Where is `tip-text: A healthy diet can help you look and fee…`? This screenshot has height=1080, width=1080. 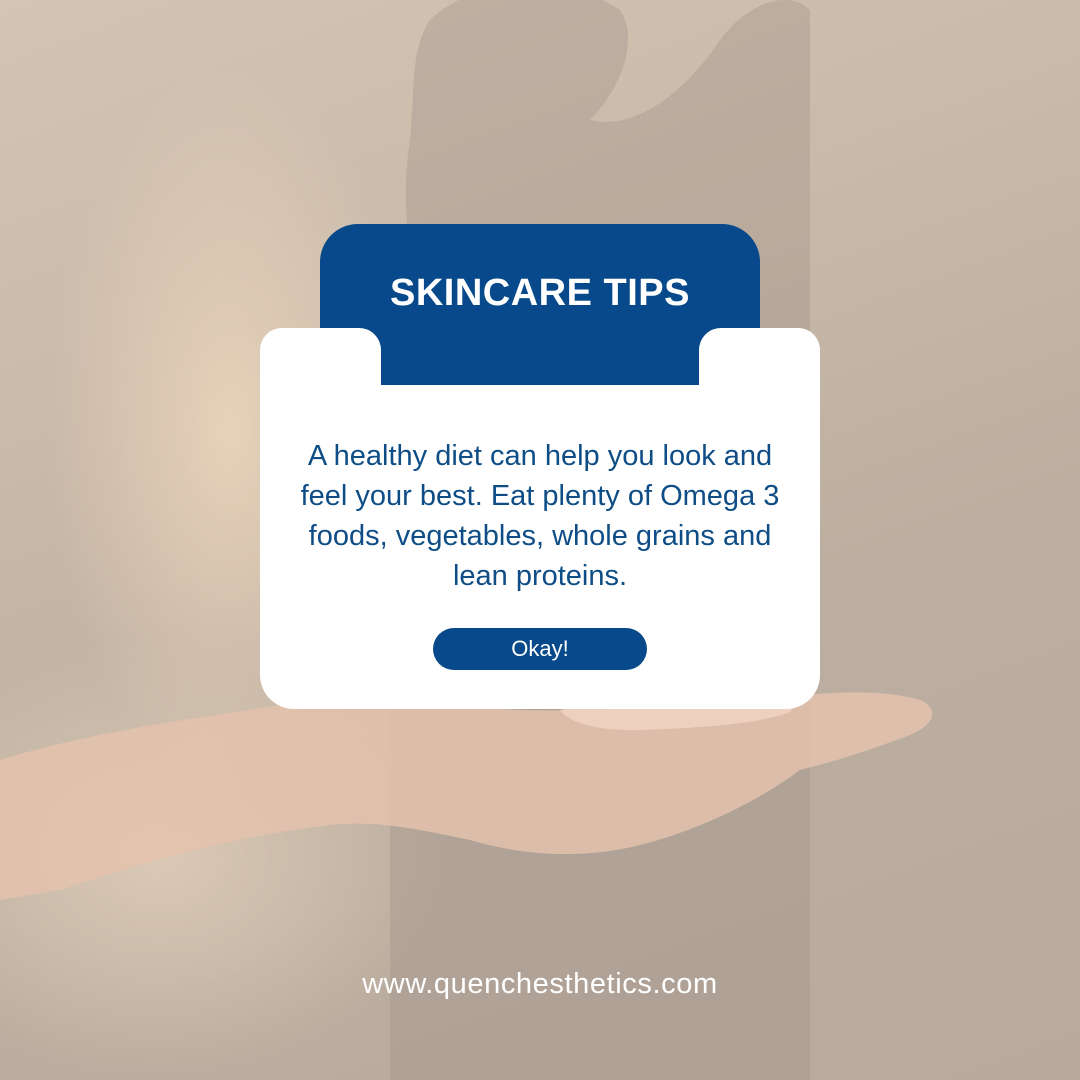 tip-text: A healthy diet can help you look and fee… is located at coordinates (540, 516).